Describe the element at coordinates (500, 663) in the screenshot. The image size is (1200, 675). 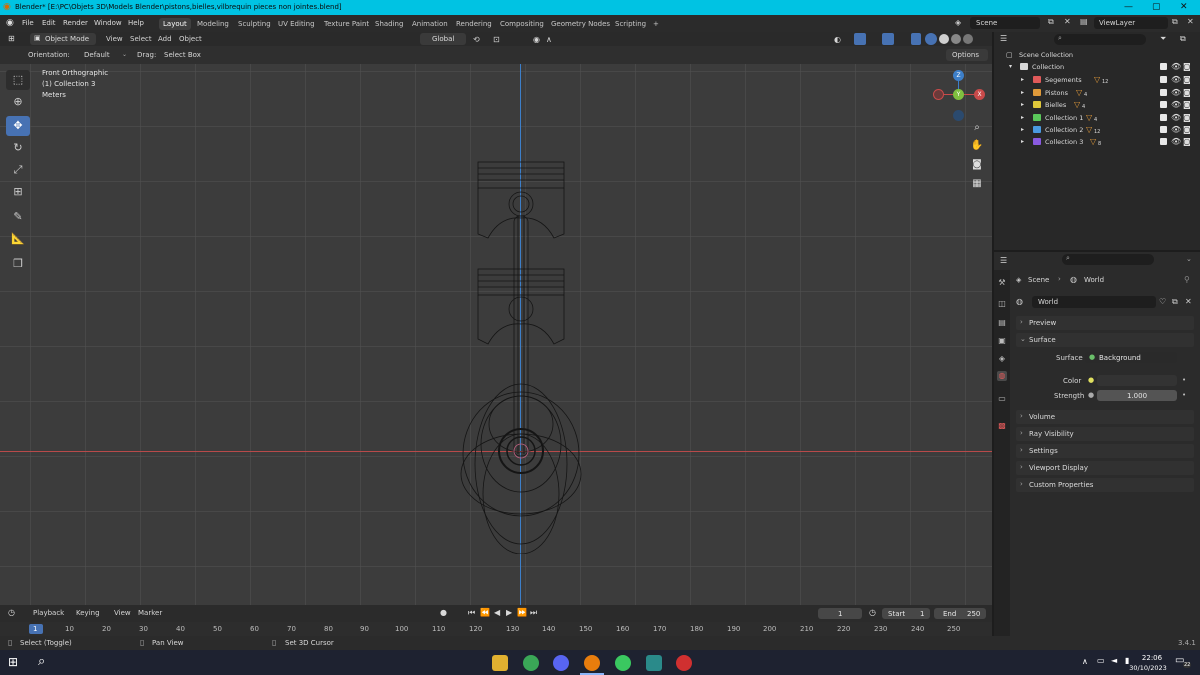
I see `file-explorer-icon` at that location.